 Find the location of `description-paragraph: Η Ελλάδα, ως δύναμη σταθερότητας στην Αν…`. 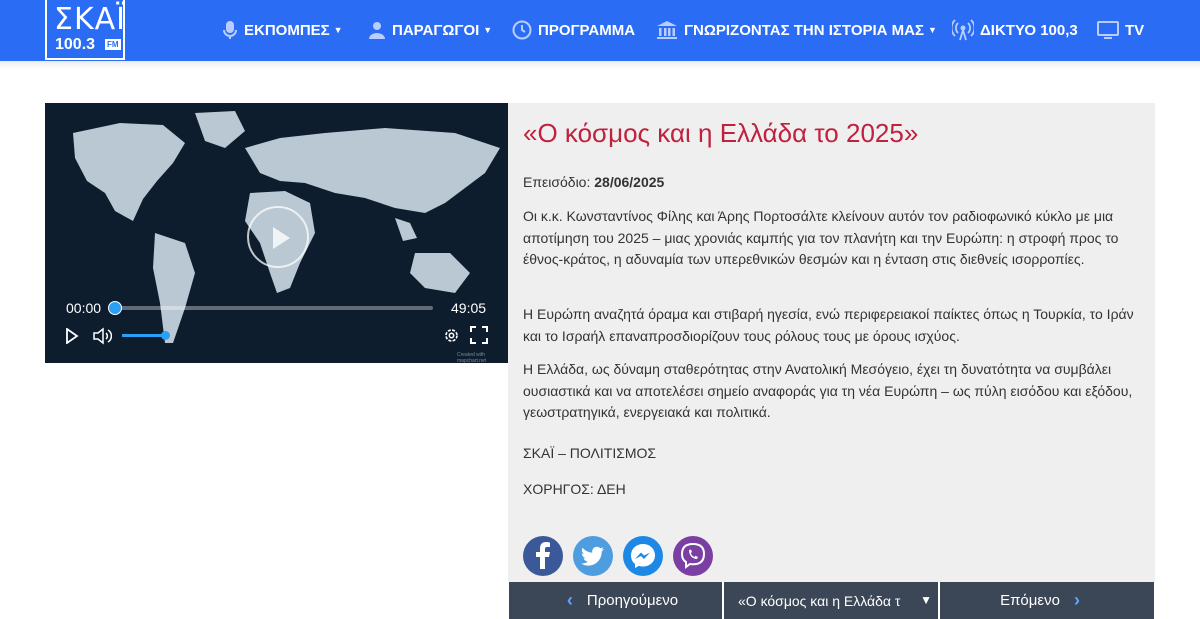

description-paragraph: Η Ελλάδα, ως δύναμη σταθερότητας στην Αν… is located at coordinates (828, 390).